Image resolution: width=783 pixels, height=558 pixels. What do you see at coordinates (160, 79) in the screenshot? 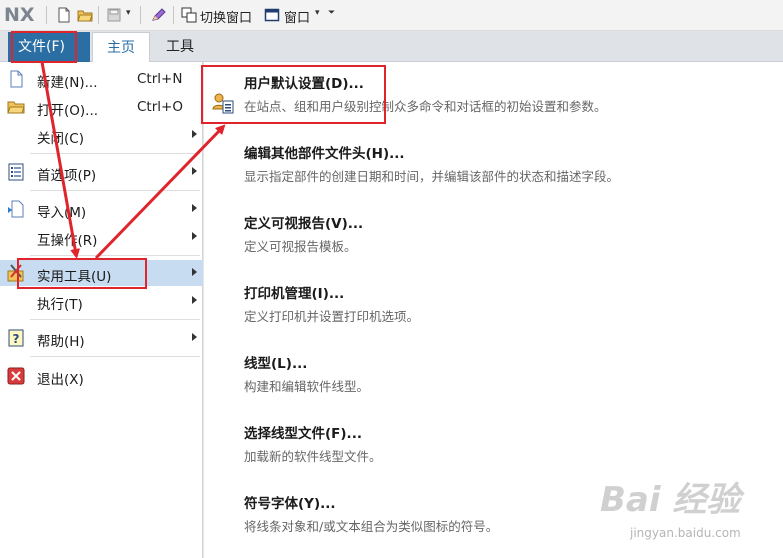
I see `shortcut-label: Ctrl+N` at bounding box center [160, 79].